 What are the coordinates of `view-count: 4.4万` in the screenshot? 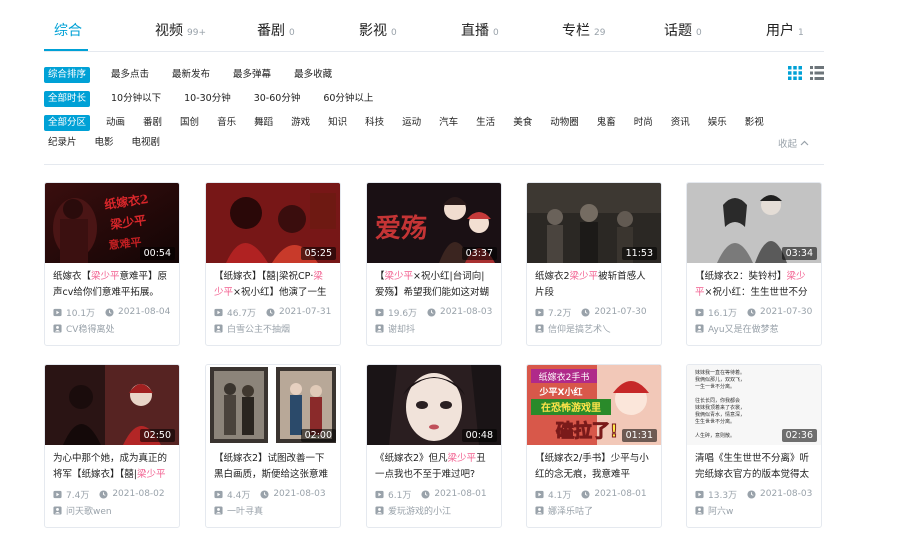 It's located at (239, 495).